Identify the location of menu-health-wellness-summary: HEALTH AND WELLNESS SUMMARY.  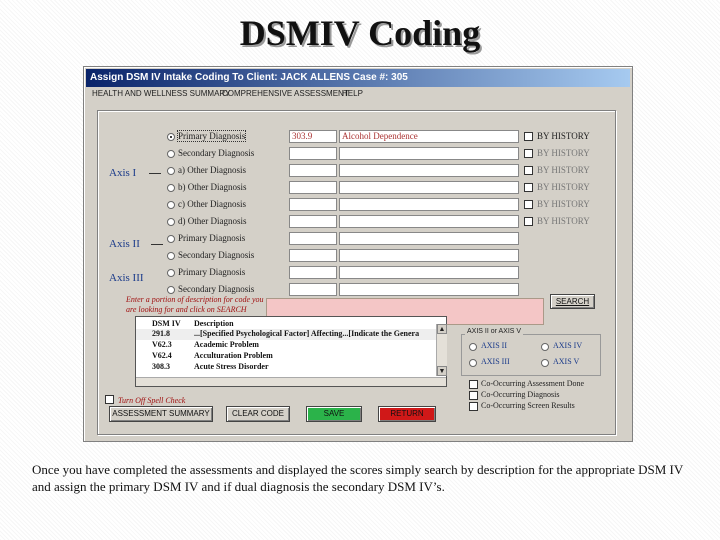
(161, 93).